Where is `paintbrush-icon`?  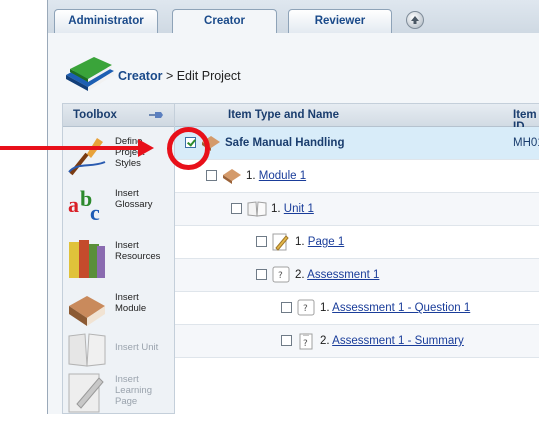 paintbrush-icon is located at coordinates (87, 157).